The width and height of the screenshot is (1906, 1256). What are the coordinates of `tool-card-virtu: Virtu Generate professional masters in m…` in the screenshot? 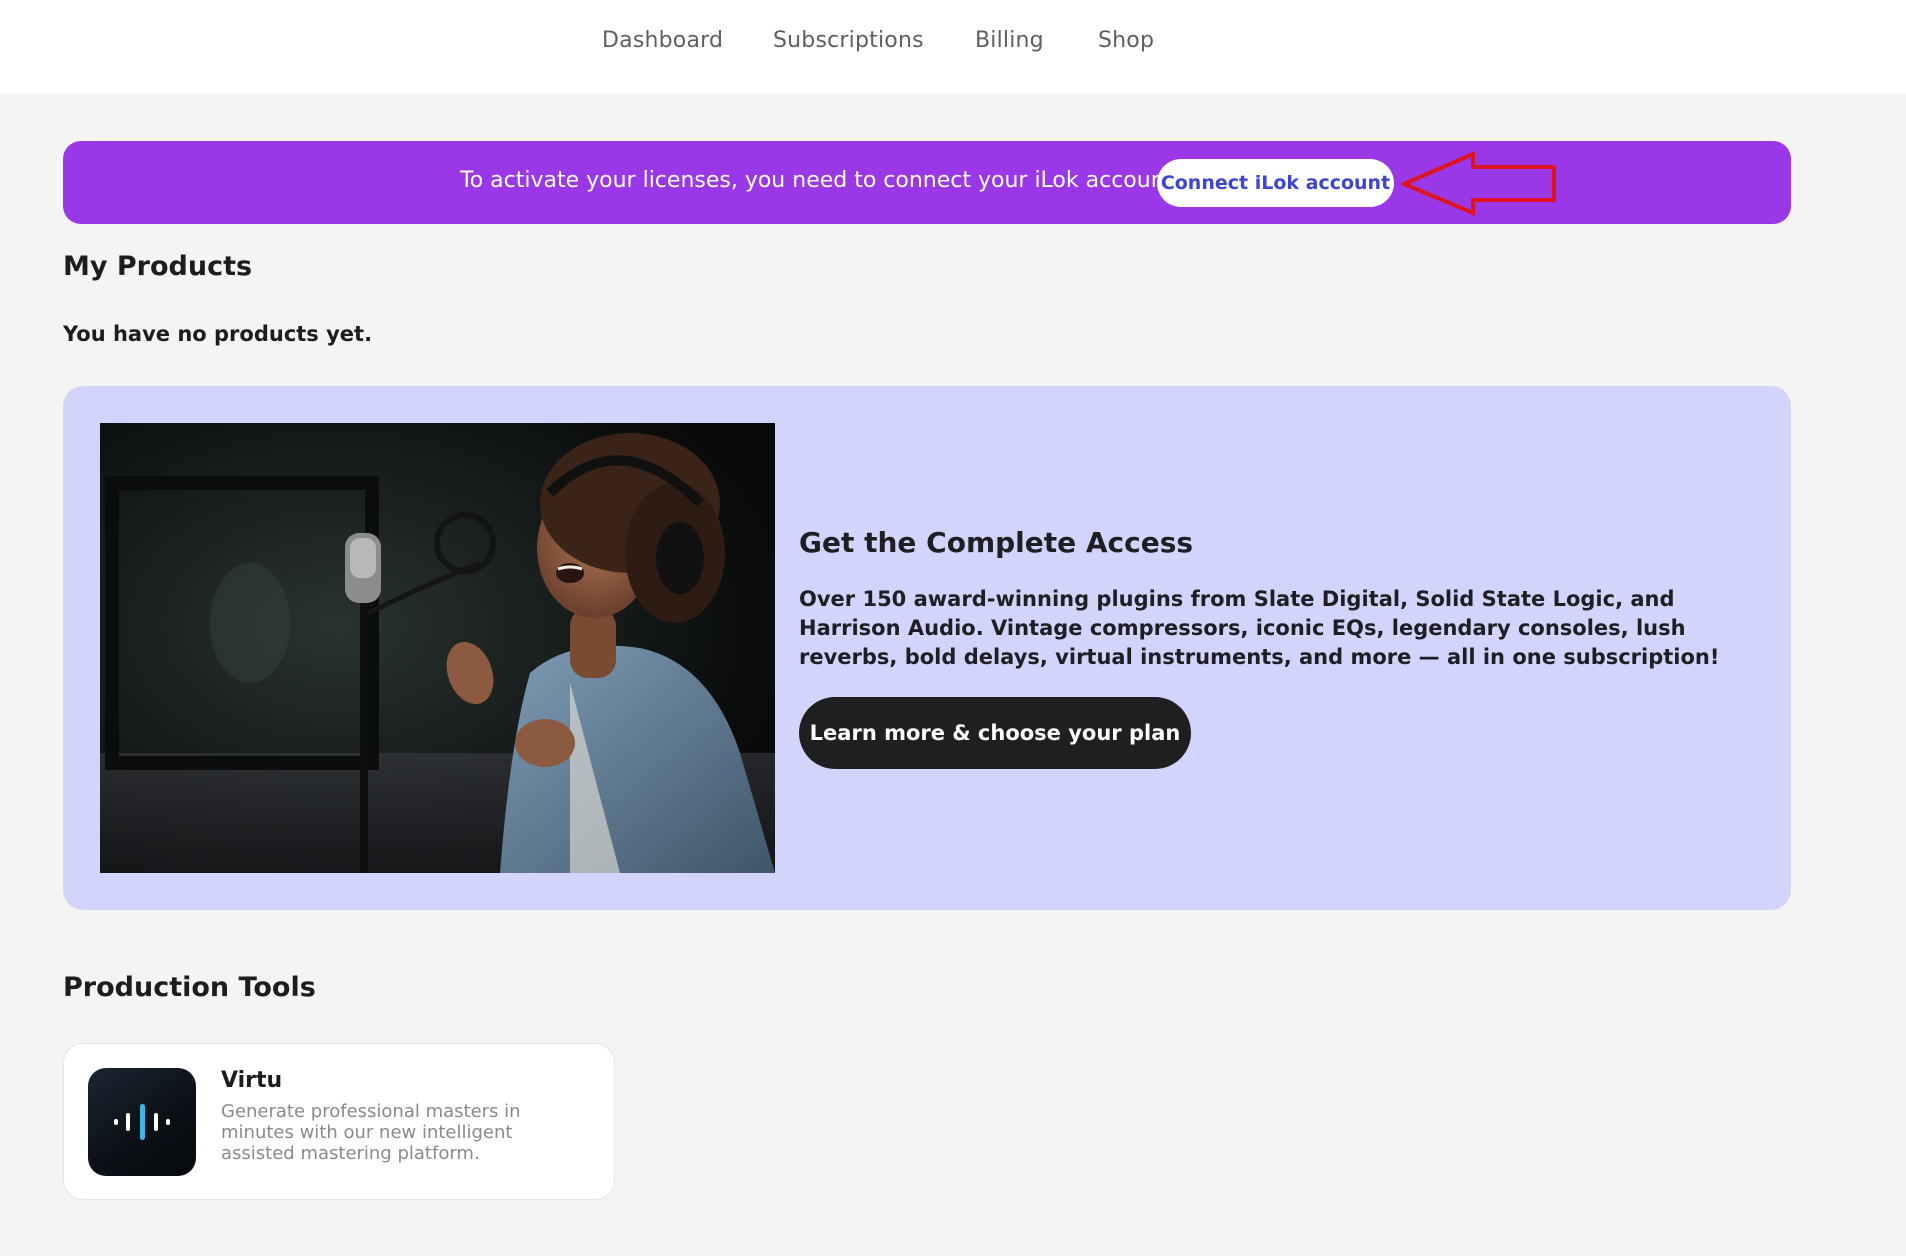 It's located at (339, 1121).